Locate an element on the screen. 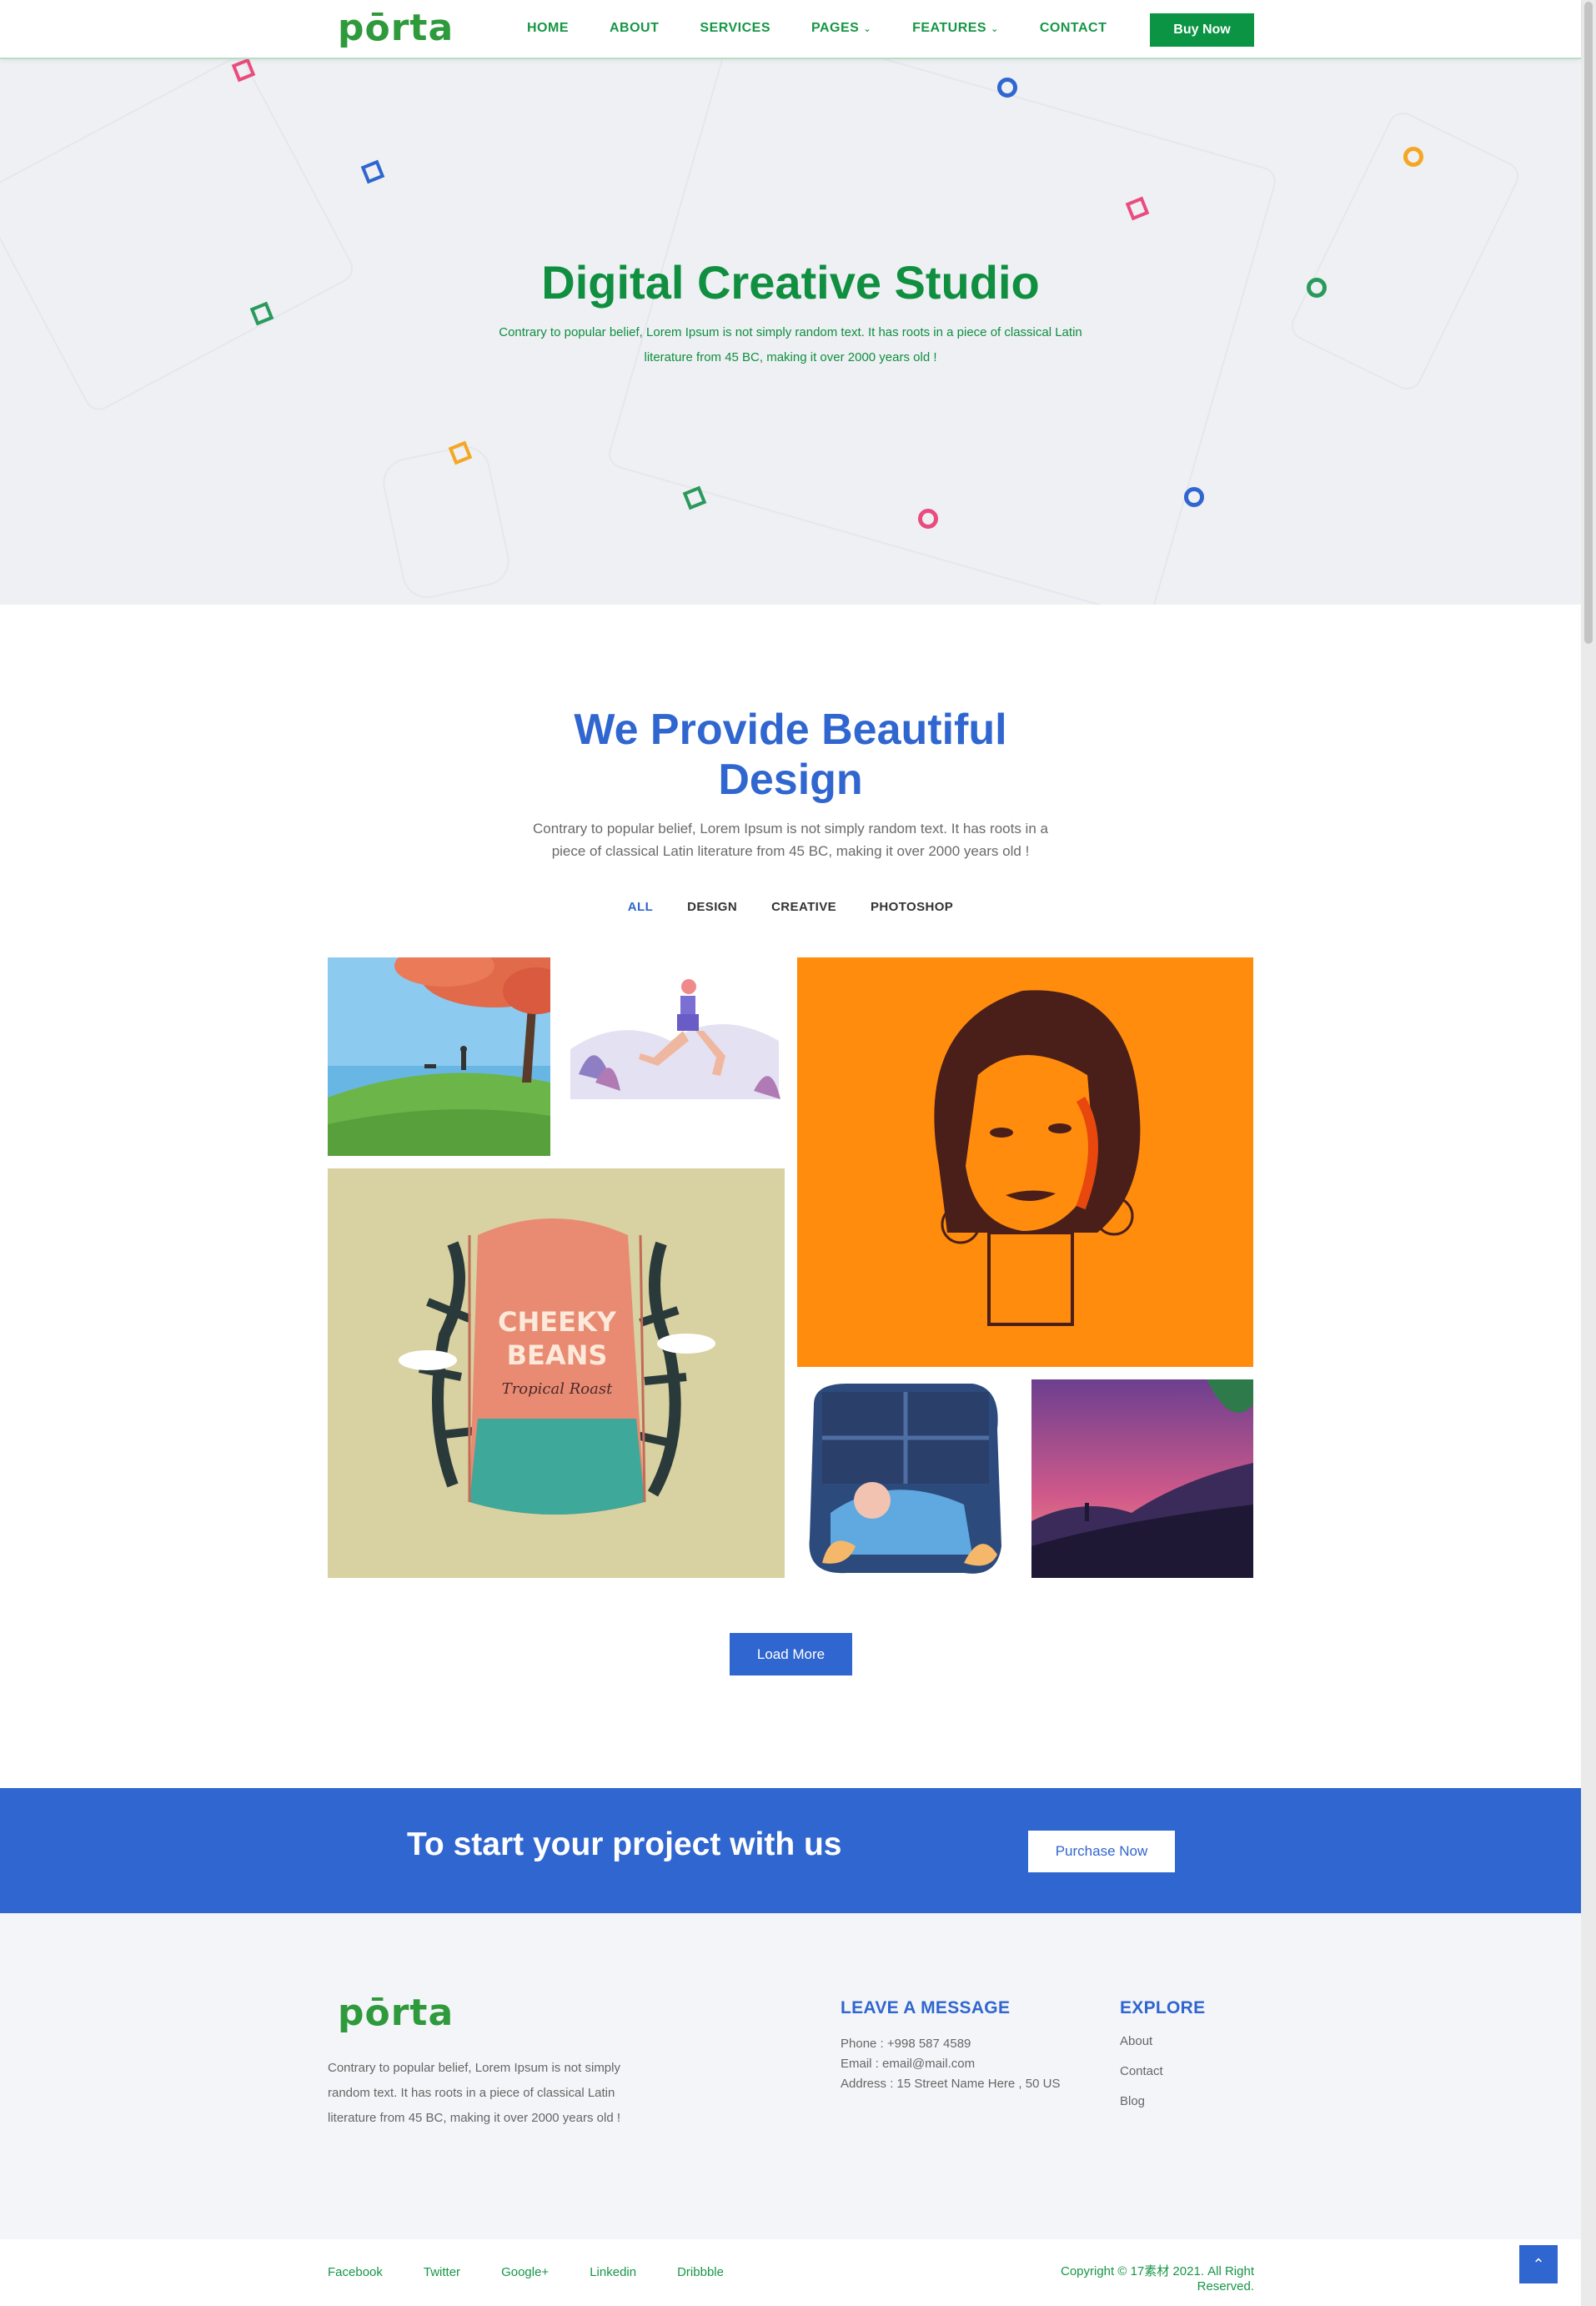 This screenshot has height=2306, width=1596. nav-item-label: HOME is located at coordinates (548, 28).